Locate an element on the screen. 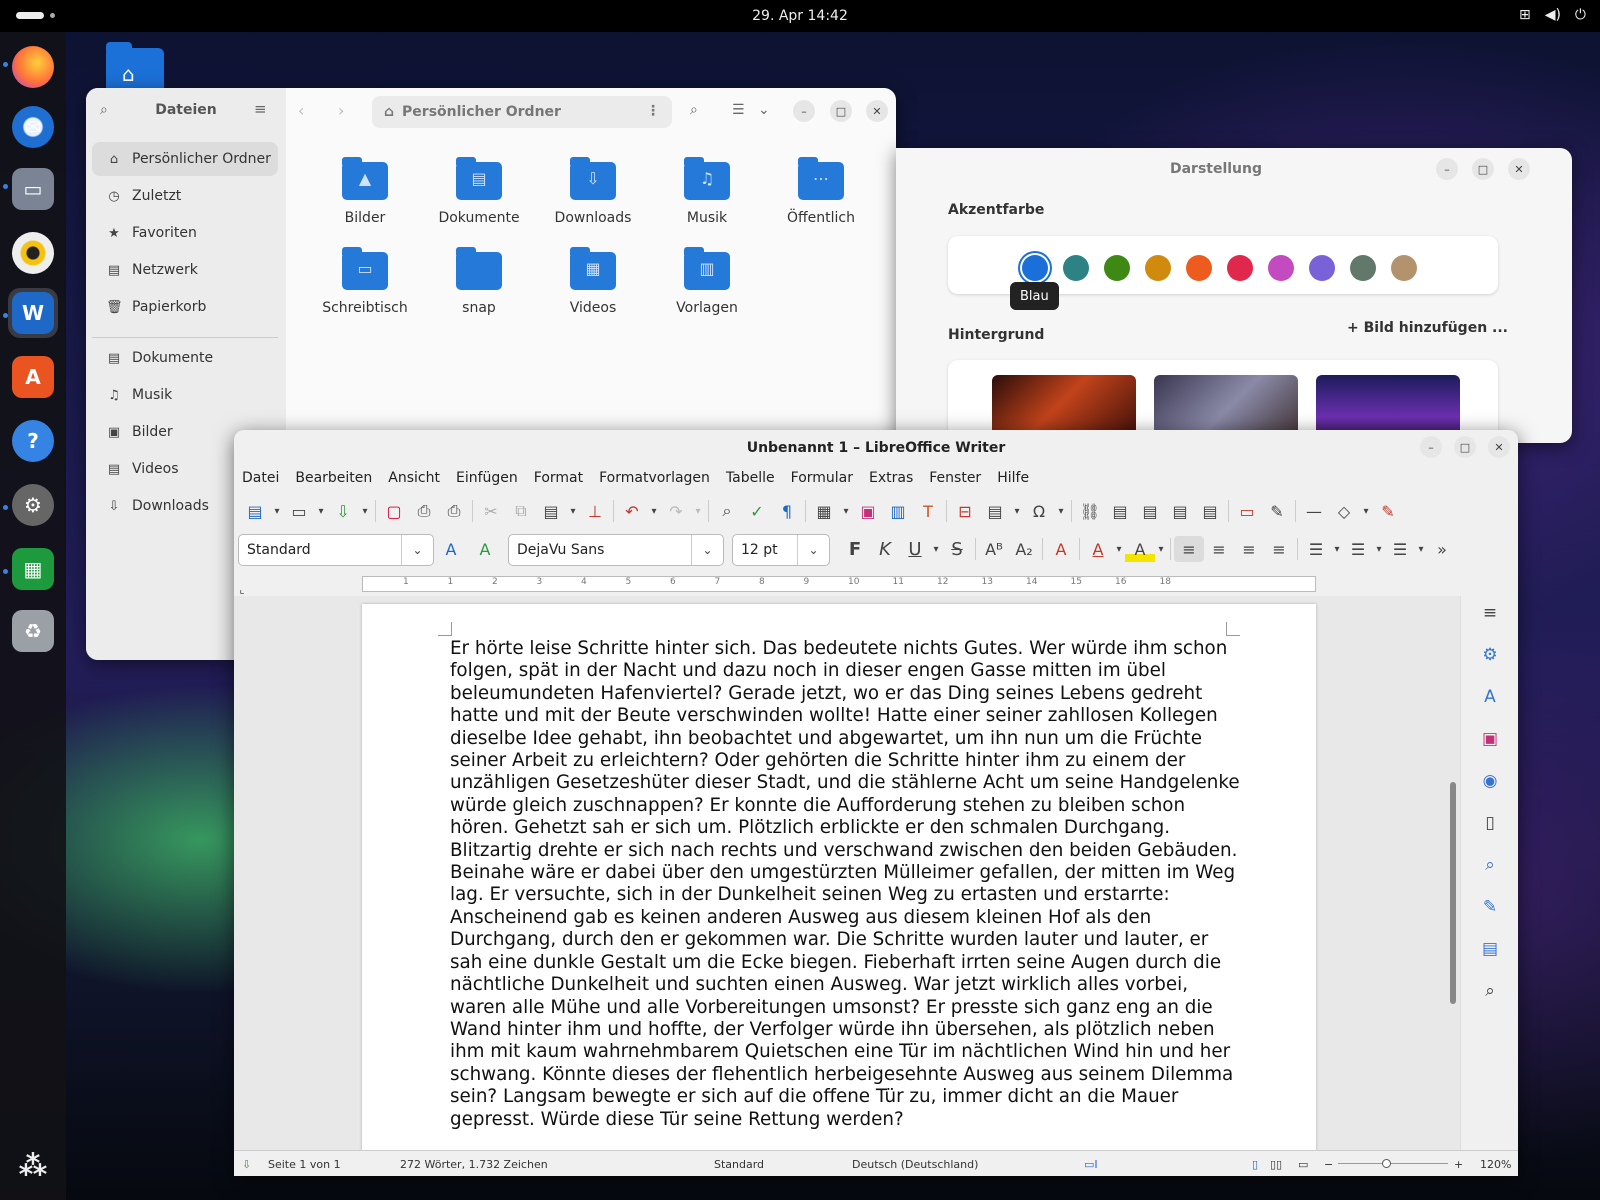 The width and height of the screenshot is (1600, 1200). menu-window: Fenster is located at coordinates (955, 478).